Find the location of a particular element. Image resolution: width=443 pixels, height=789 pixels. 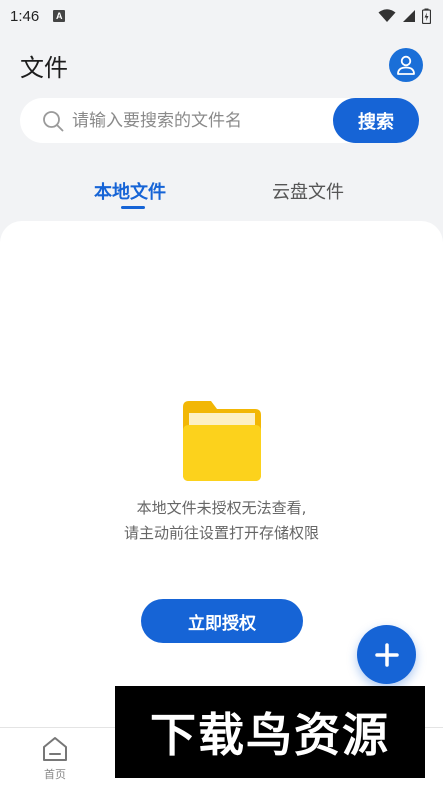

watermark-logo: 下载鸟资源 is located at coordinates (270, 732).